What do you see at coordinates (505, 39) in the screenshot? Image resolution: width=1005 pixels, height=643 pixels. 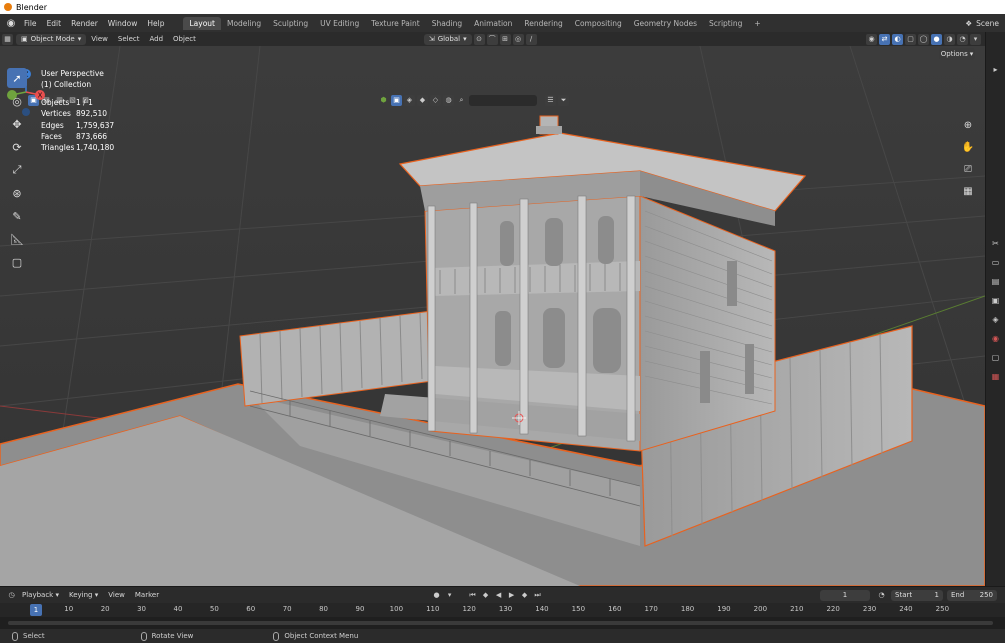 I see `snap-target-icon: ⊞` at bounding box center [505, 39].